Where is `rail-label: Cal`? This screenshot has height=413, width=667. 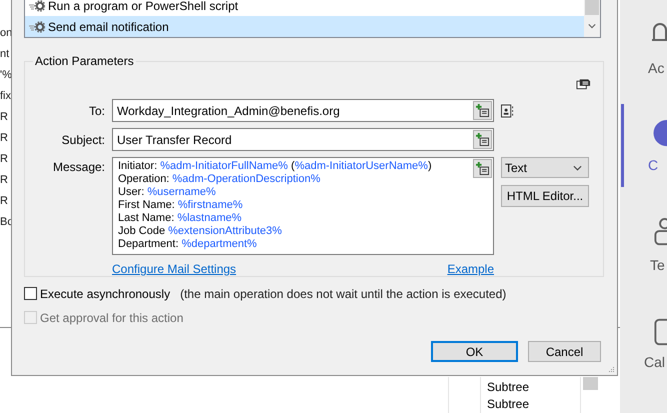
rail-label: Cal is located at coordinates (655, 362).